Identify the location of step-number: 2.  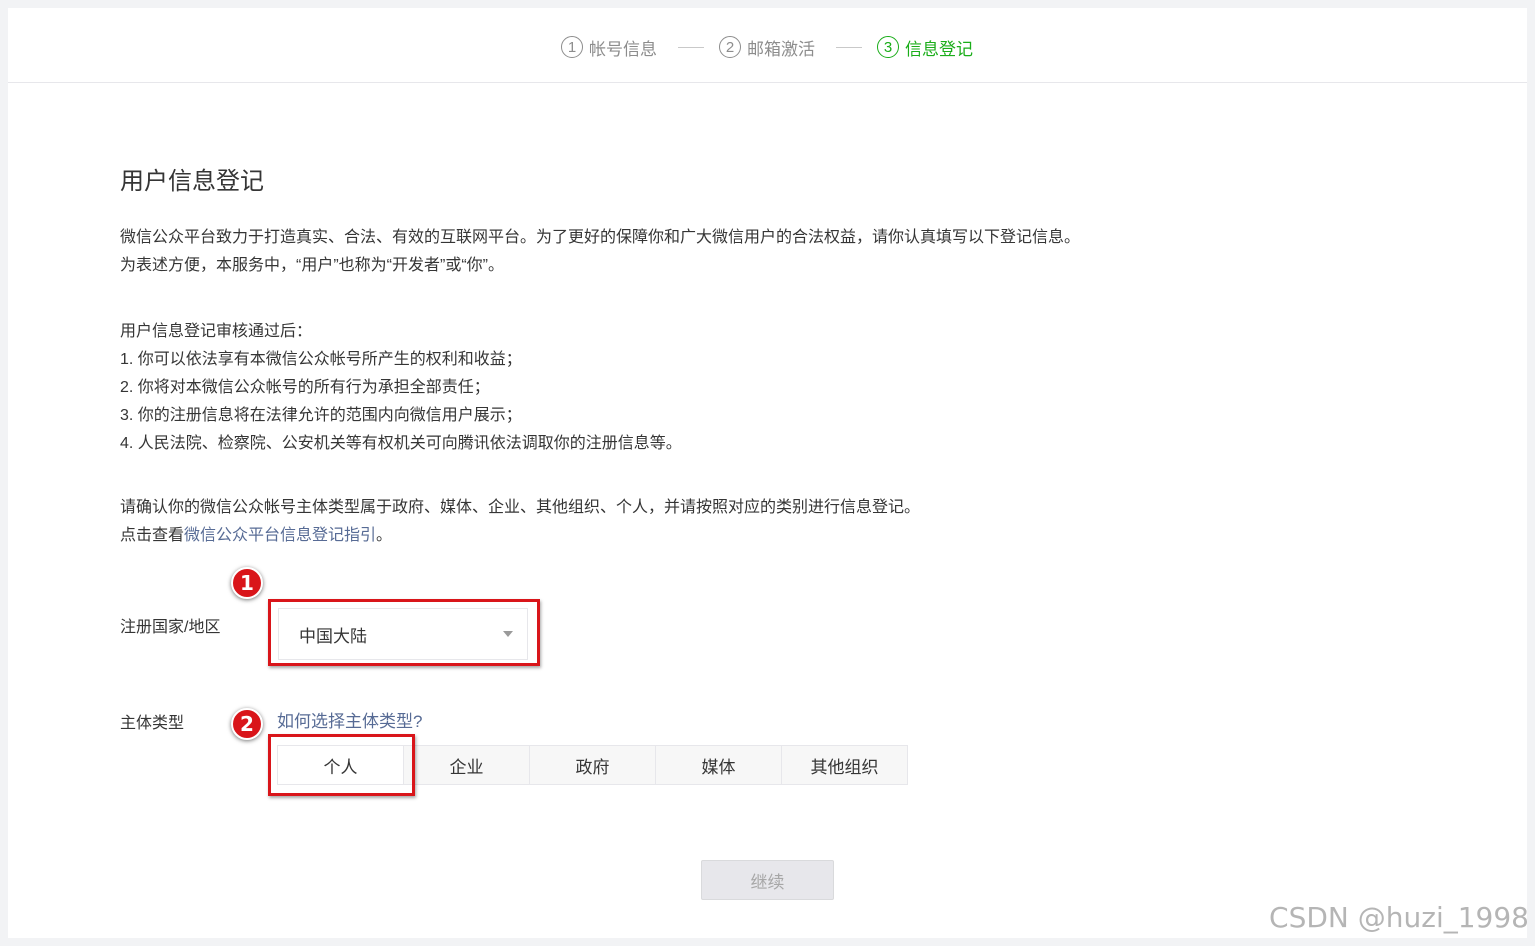
(730, 47).